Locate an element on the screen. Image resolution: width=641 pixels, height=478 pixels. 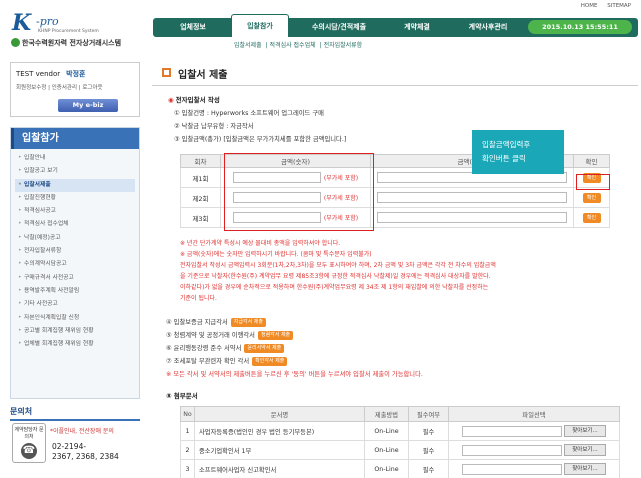
bid-name-line: ① 입찰건명 : Hyperworks 소프트웨어 업그레이드 구매 is located at coordinates (249, 113).